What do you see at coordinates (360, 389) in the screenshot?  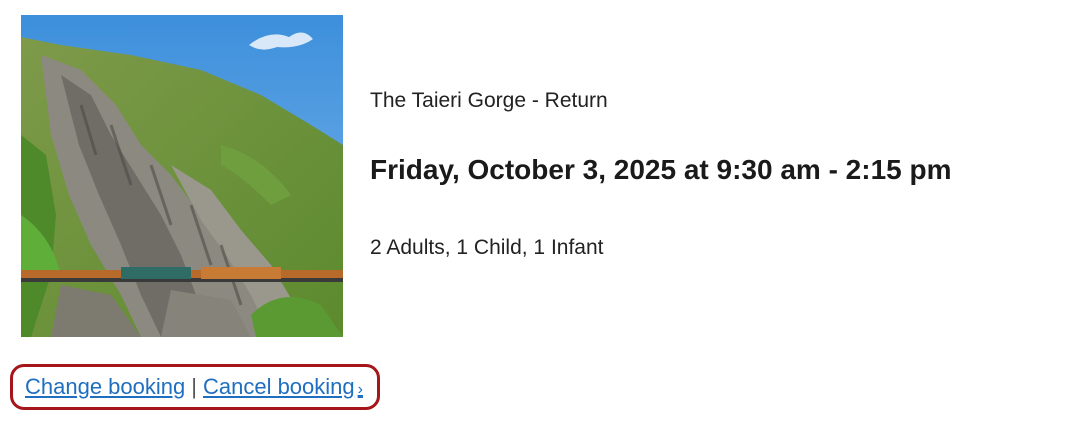 I see `chevron-right-icon: ›` at bounding box center [360, 389].